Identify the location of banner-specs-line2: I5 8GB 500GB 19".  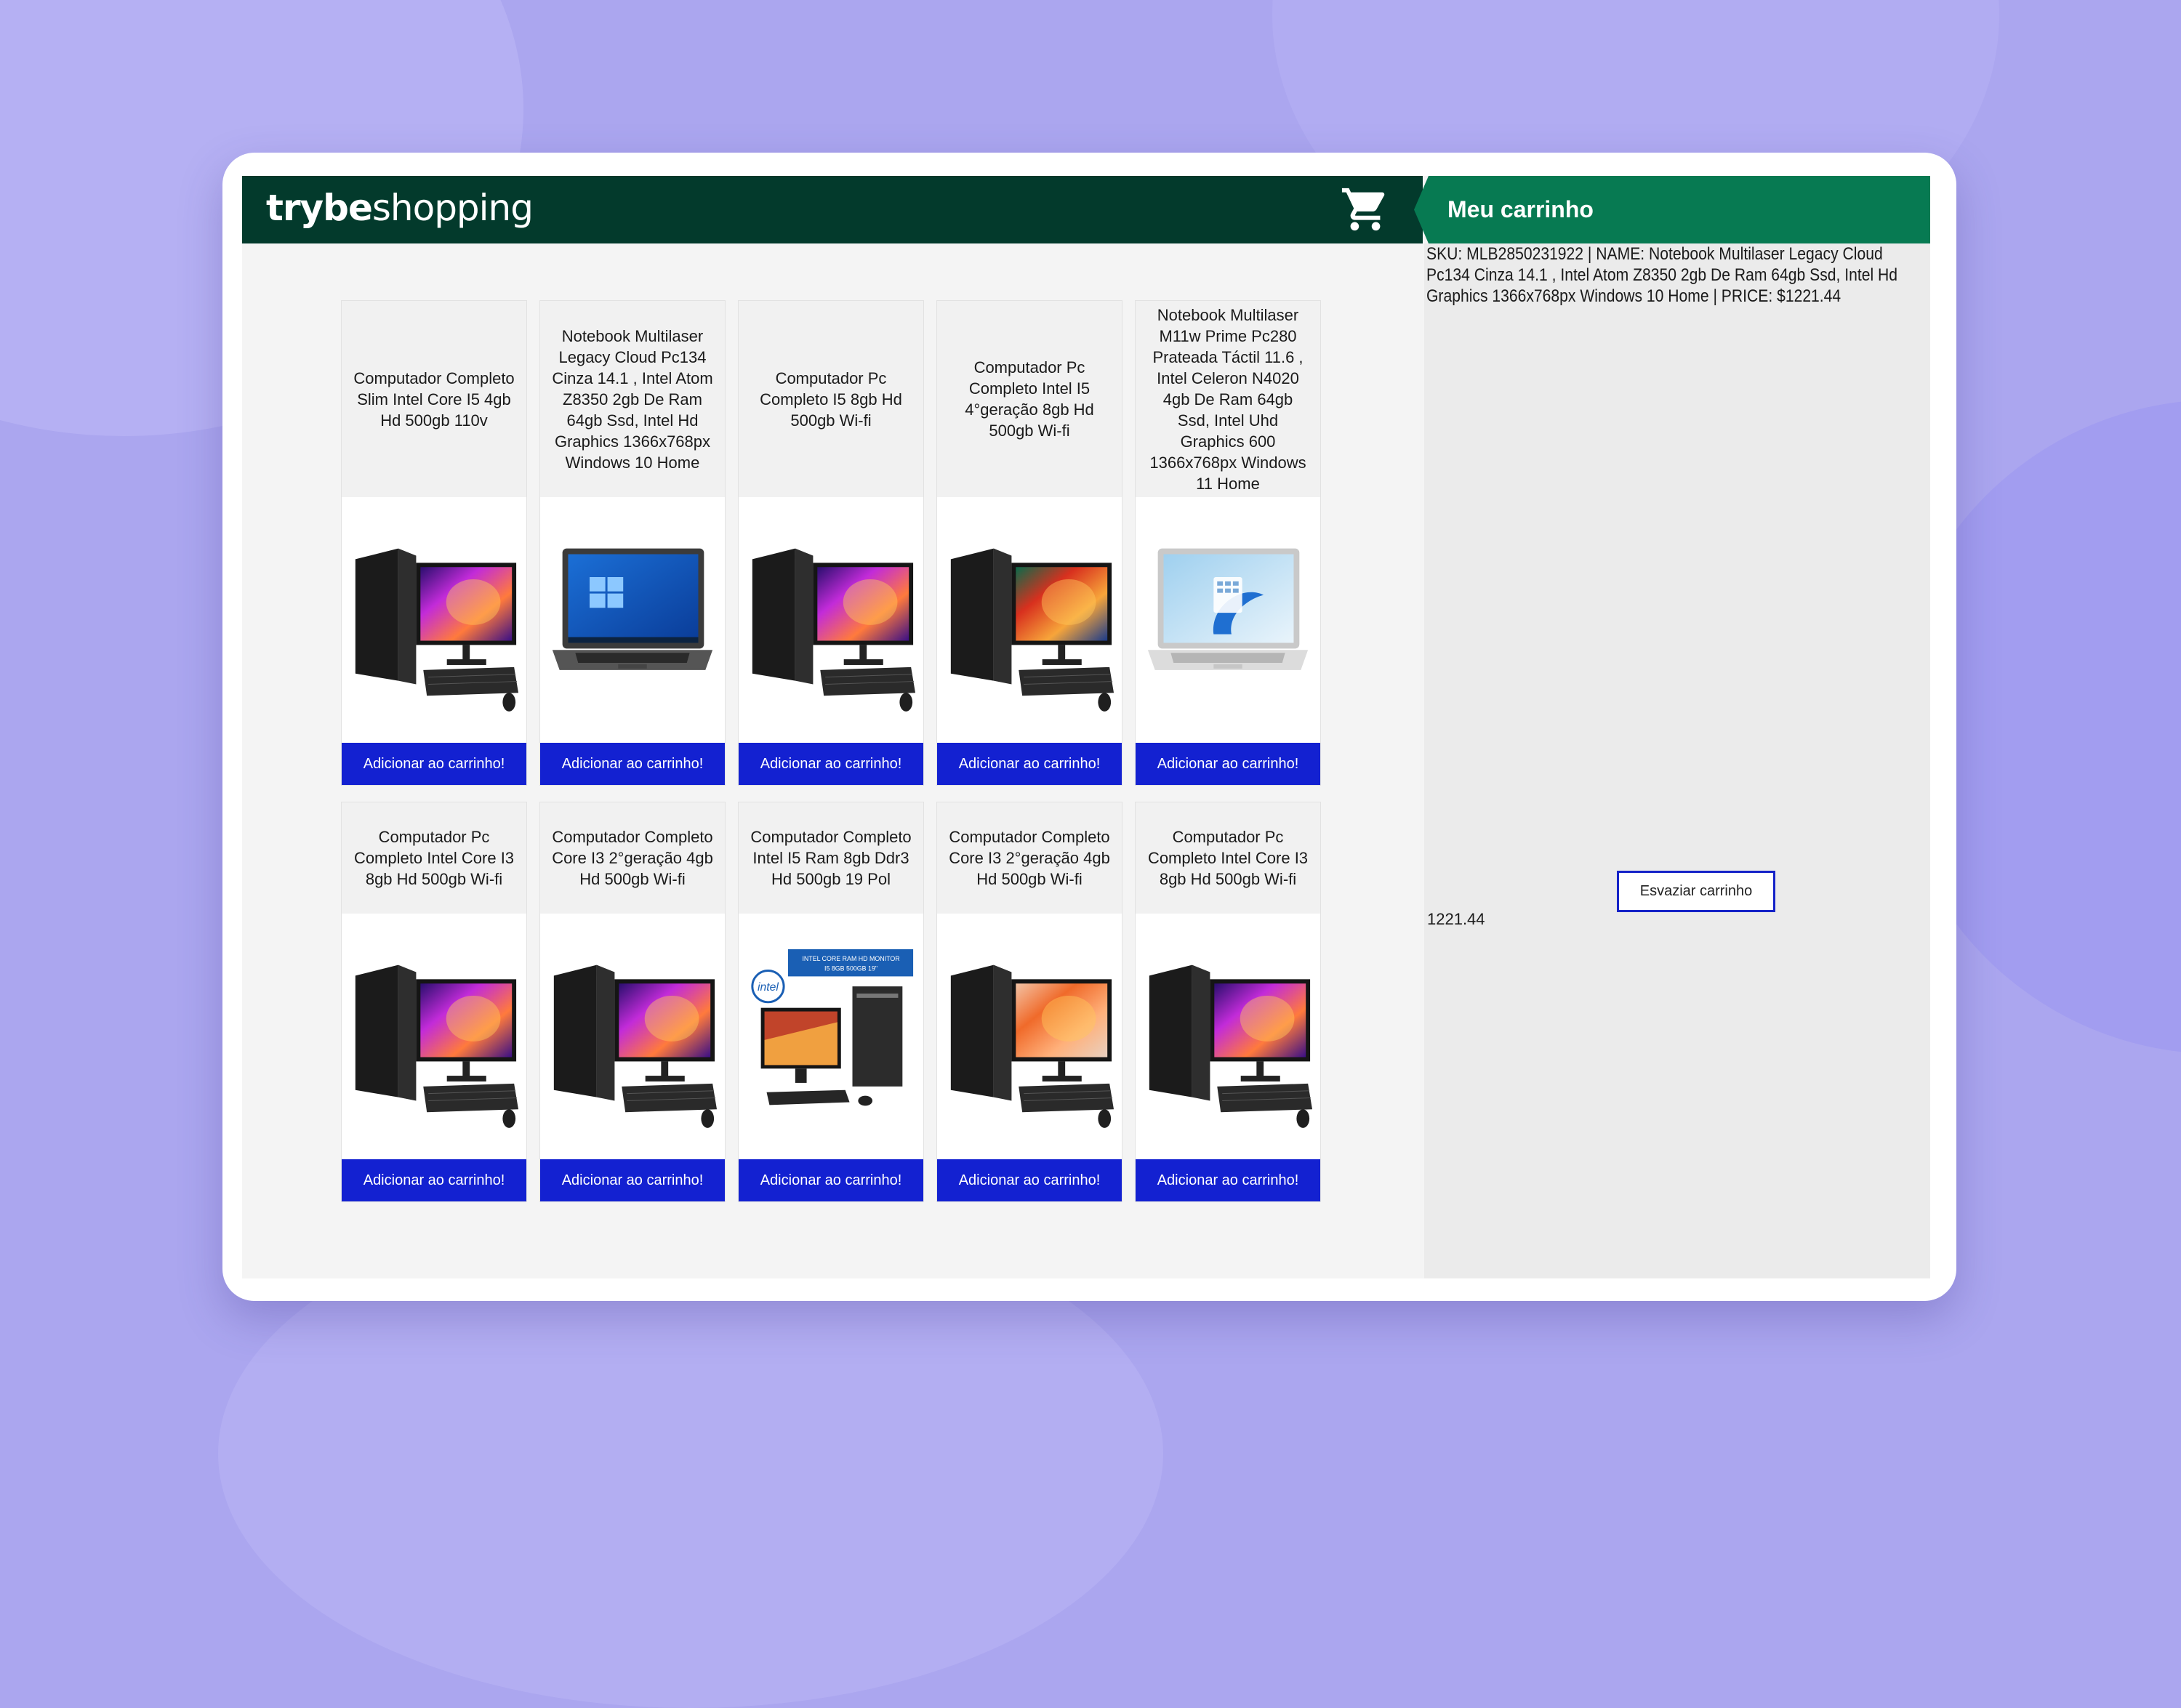
(850, 969).